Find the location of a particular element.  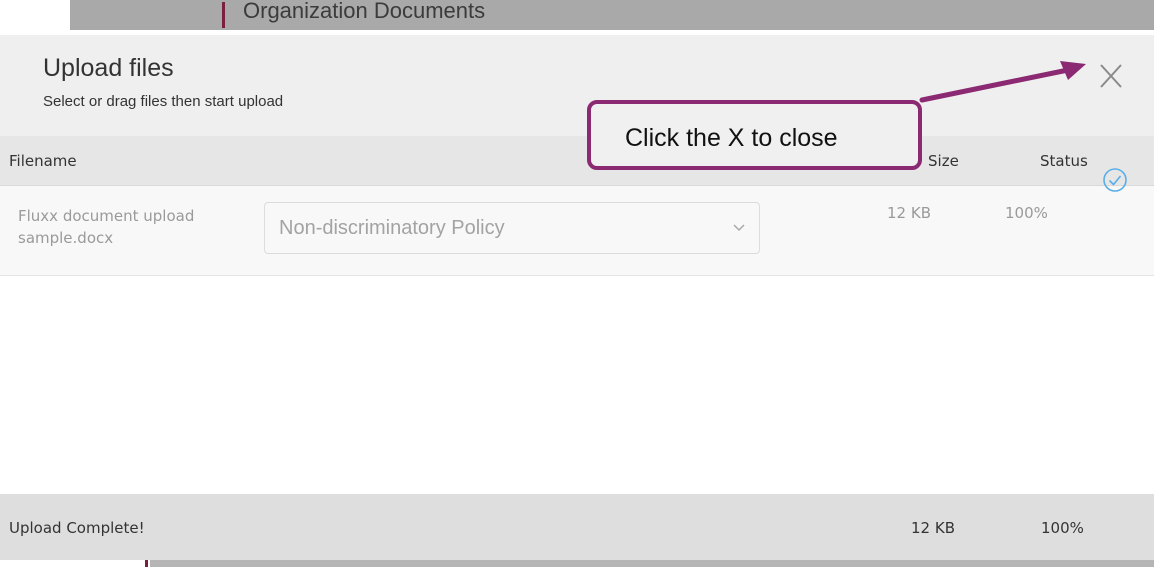

close-icon is located at coordinates (1111, 75).